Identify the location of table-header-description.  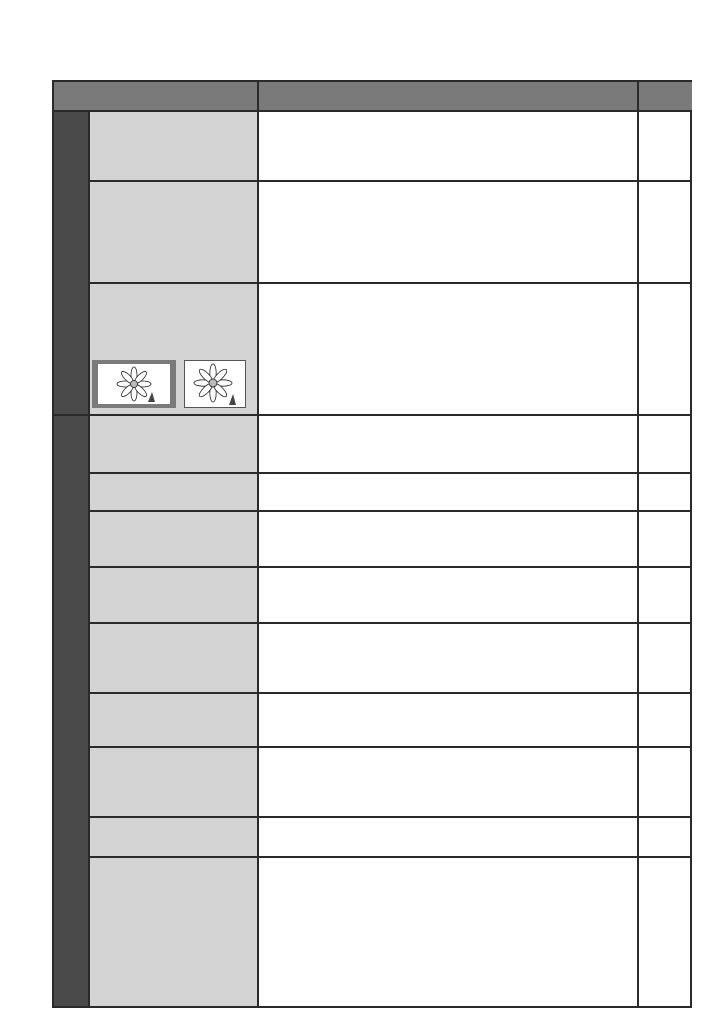
(448, 96).